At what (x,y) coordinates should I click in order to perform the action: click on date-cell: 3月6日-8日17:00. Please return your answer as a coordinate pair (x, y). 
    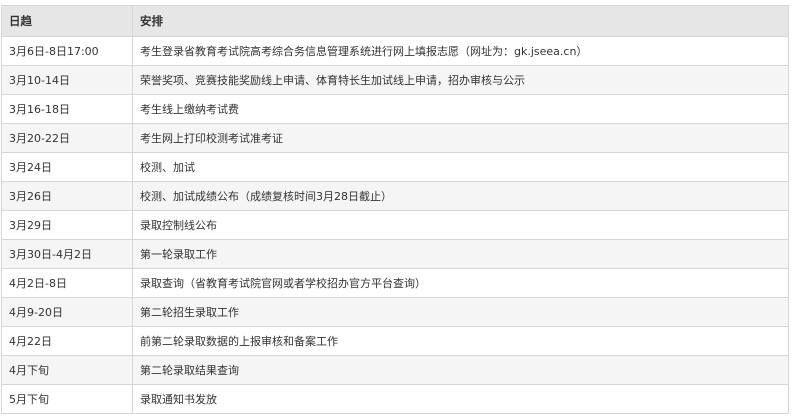
    Looking at the image, I should click on (67, 51).